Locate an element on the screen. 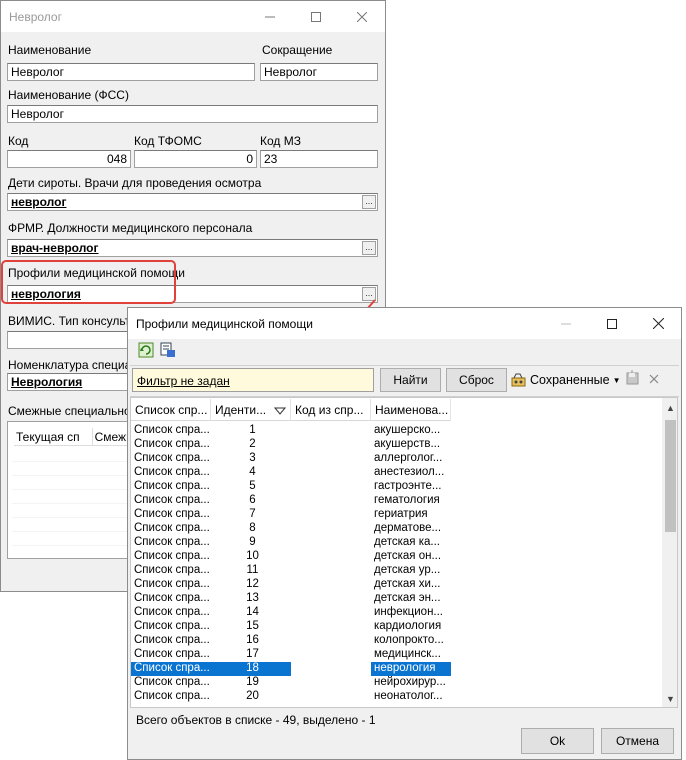 Image resolution: width=686 pixels, height=760 pixels. cell-id: 18 is located at coordinates (251, 669).